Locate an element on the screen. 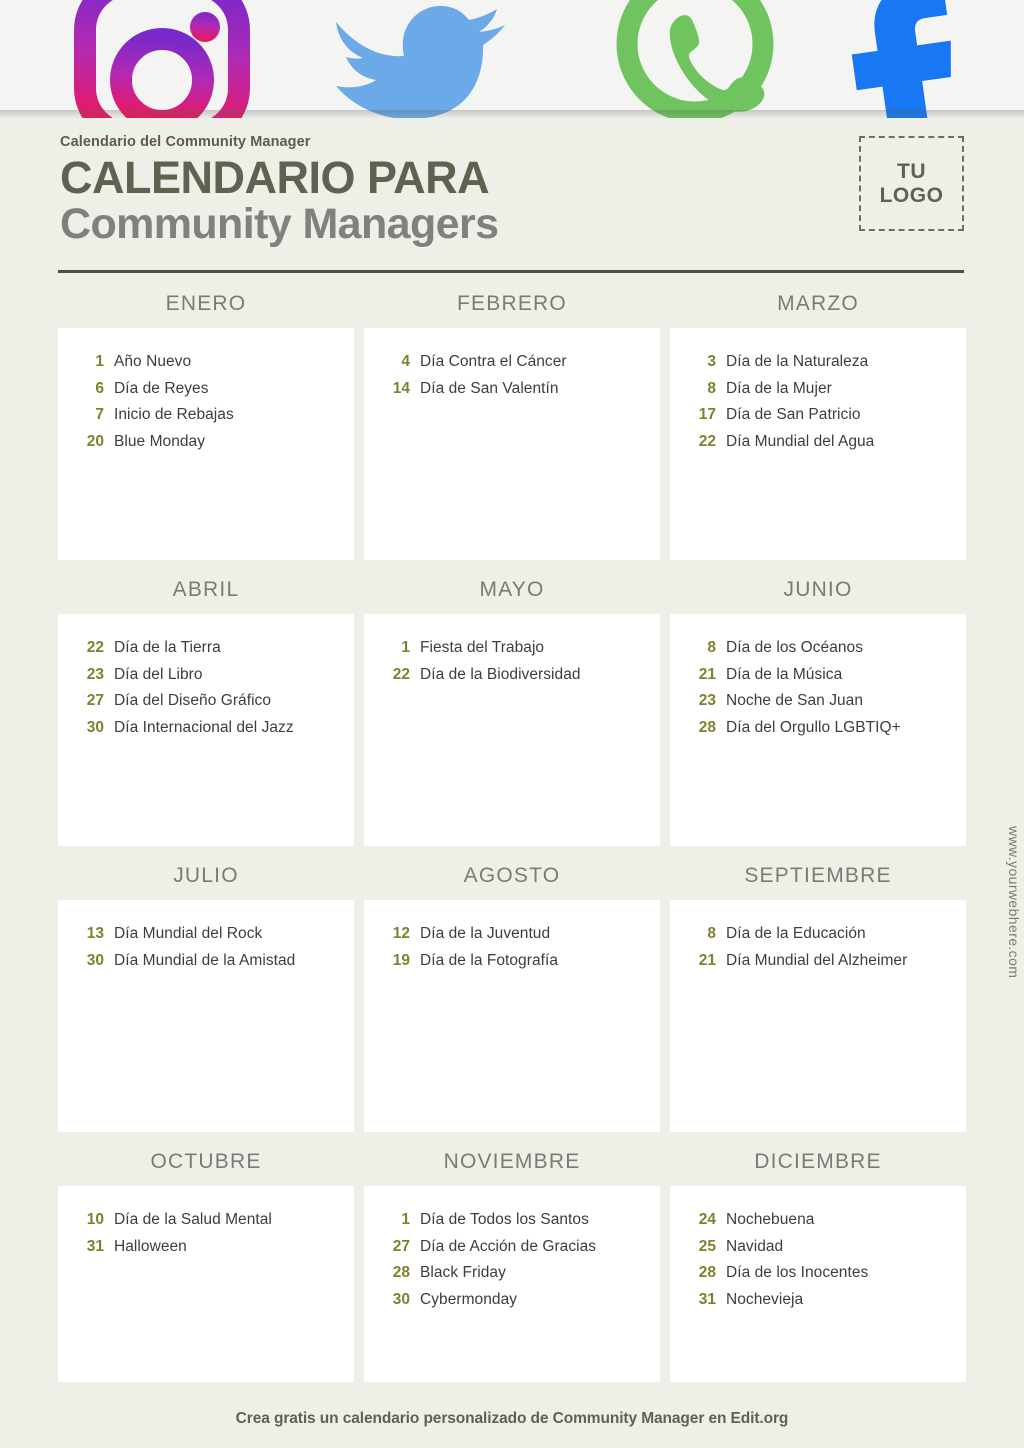 This screenshot has width=1024, height=1448. event-day-number: 31 is located at coordinates (95, 1246).